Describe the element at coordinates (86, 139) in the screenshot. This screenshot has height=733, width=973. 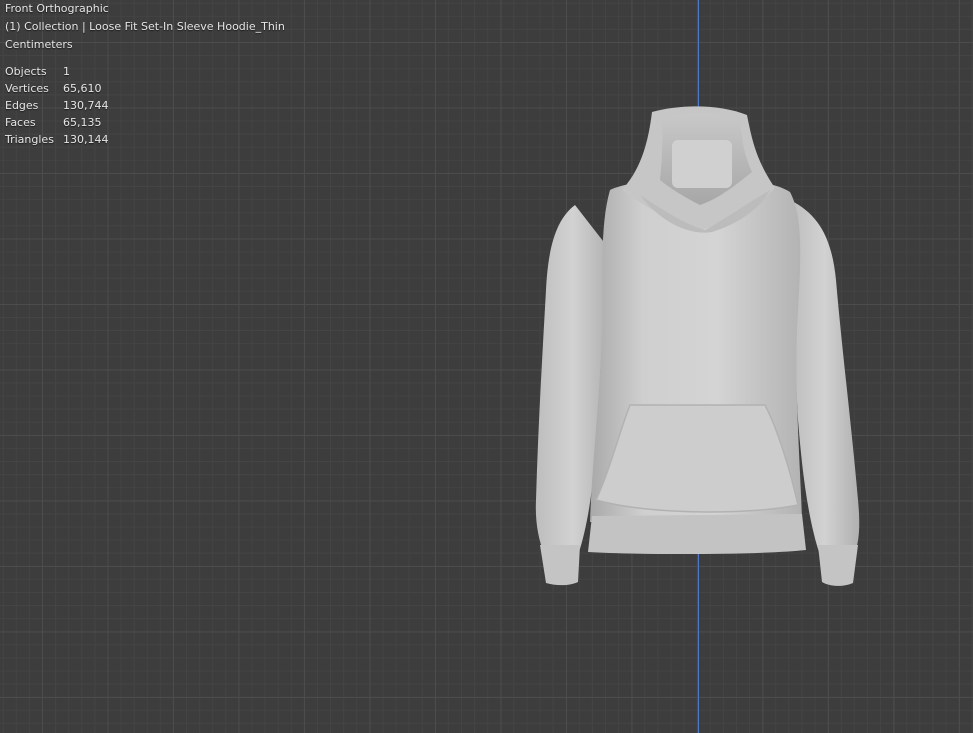
I see `stat-value: 130,144` at that location.